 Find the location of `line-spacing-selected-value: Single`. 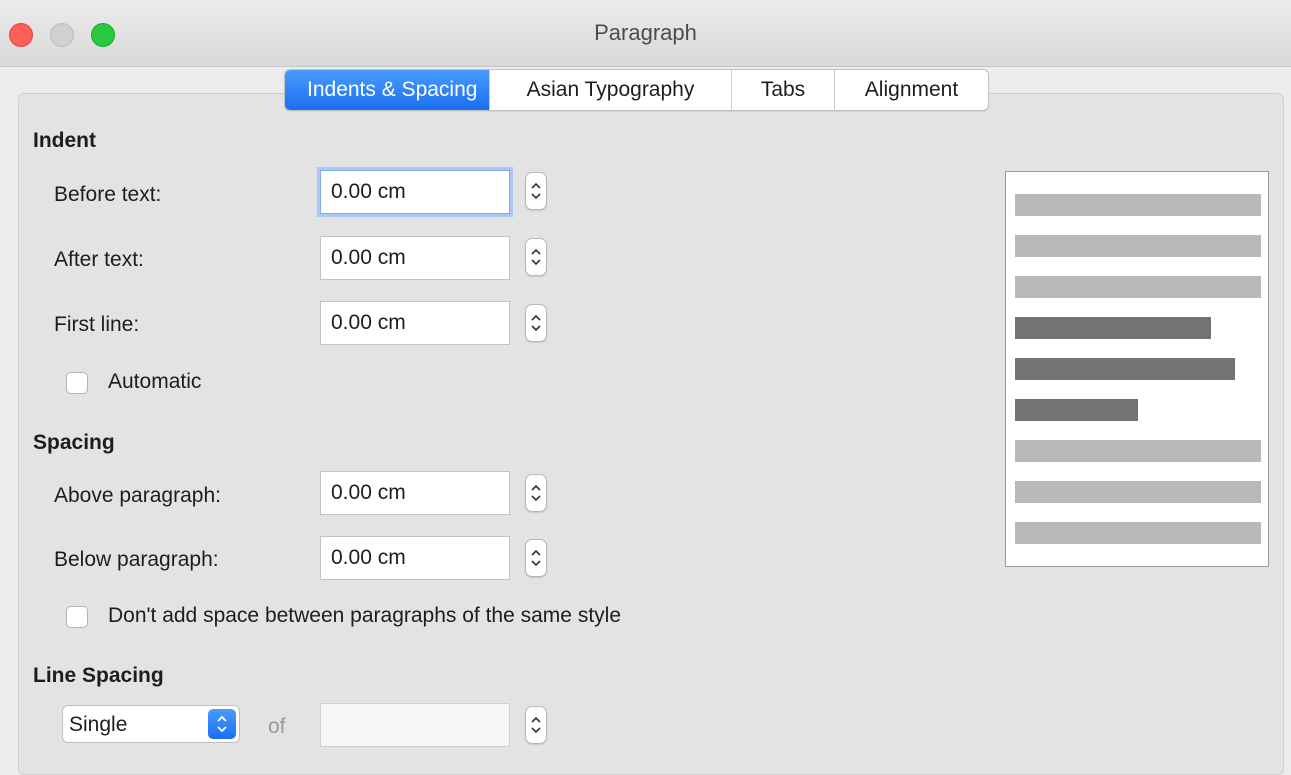

line-spacing-selected-value: Single is located at coordinates (98, 724).